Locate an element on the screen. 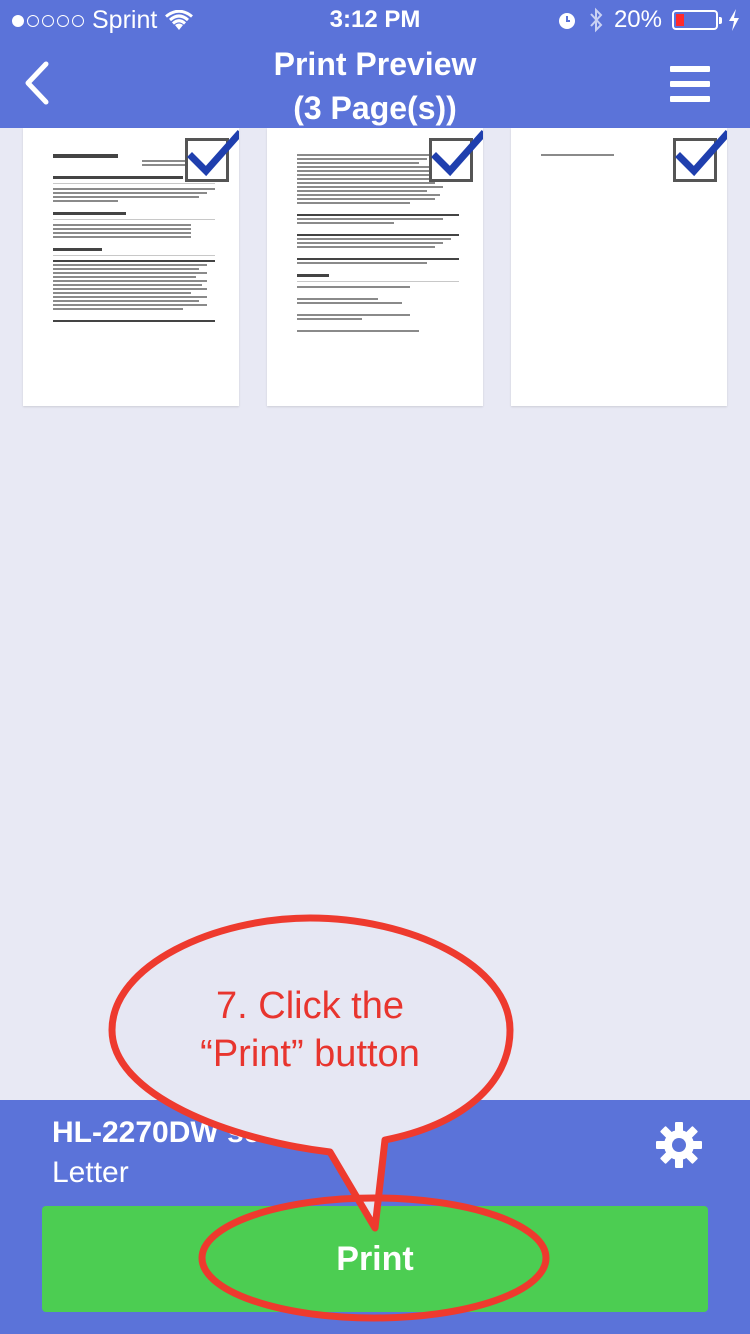 The width and height of the screenshot is (750, 1334). page-3-checkbox is located at coordinates (700, 156).